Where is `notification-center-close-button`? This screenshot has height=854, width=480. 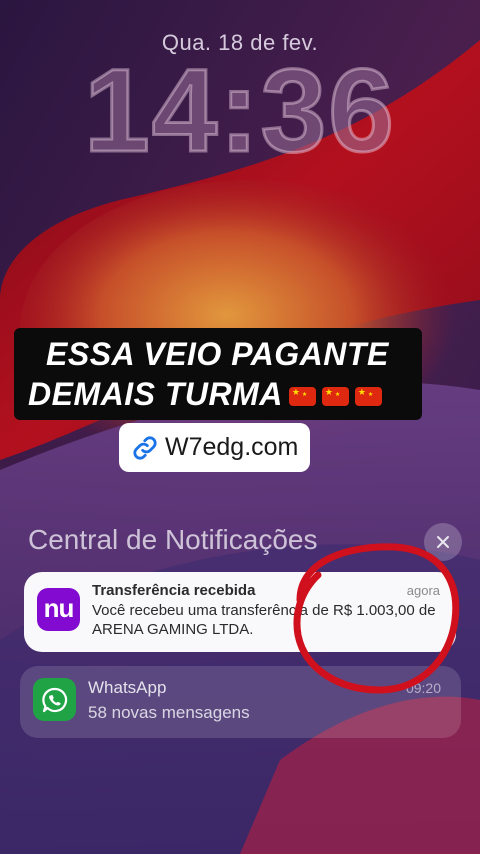 notification-center-close-button is located at coordinates (443, 542).